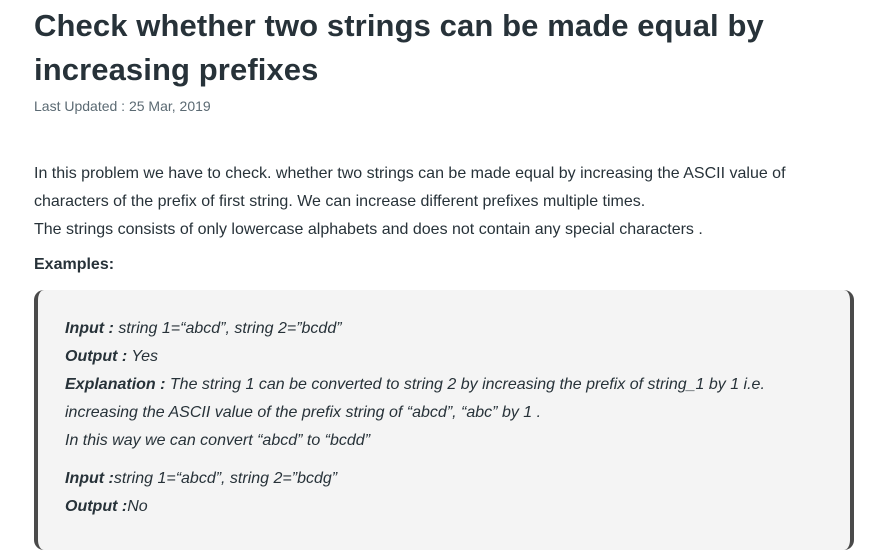 The width and height of the screenshot is (885, 560). I want to click on example1-output-line: Output : Yes, so click(111, 357).